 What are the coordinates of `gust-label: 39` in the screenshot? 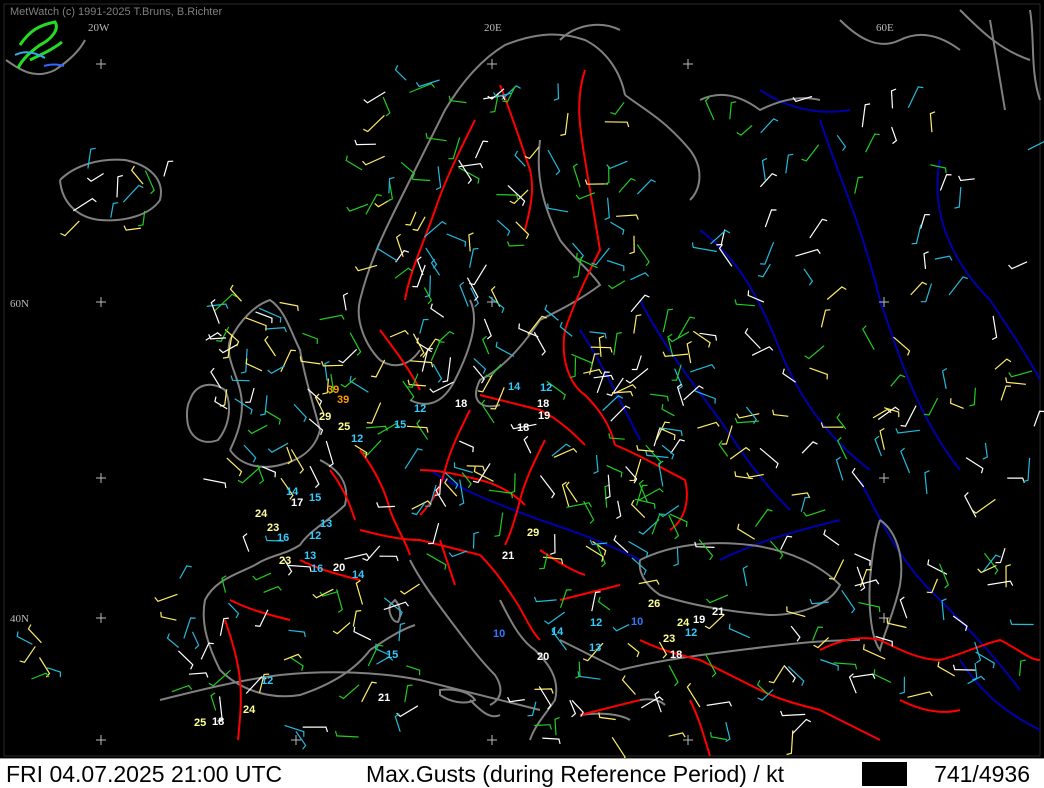 It's located at (343, 400).